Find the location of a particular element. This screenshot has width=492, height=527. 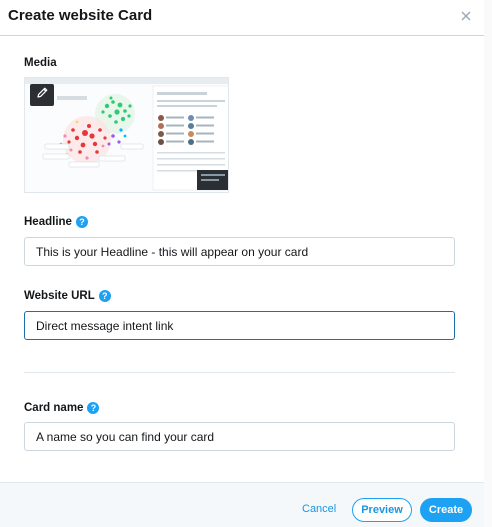

website-url-input-value: Direct message intent link is located at coordinates (105, 325).